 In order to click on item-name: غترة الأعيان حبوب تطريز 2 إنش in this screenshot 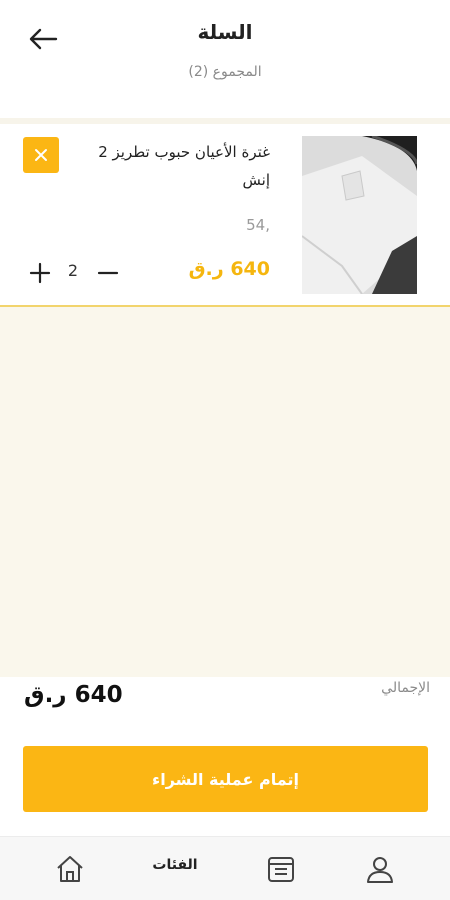, I will do `click(184, 166)`.